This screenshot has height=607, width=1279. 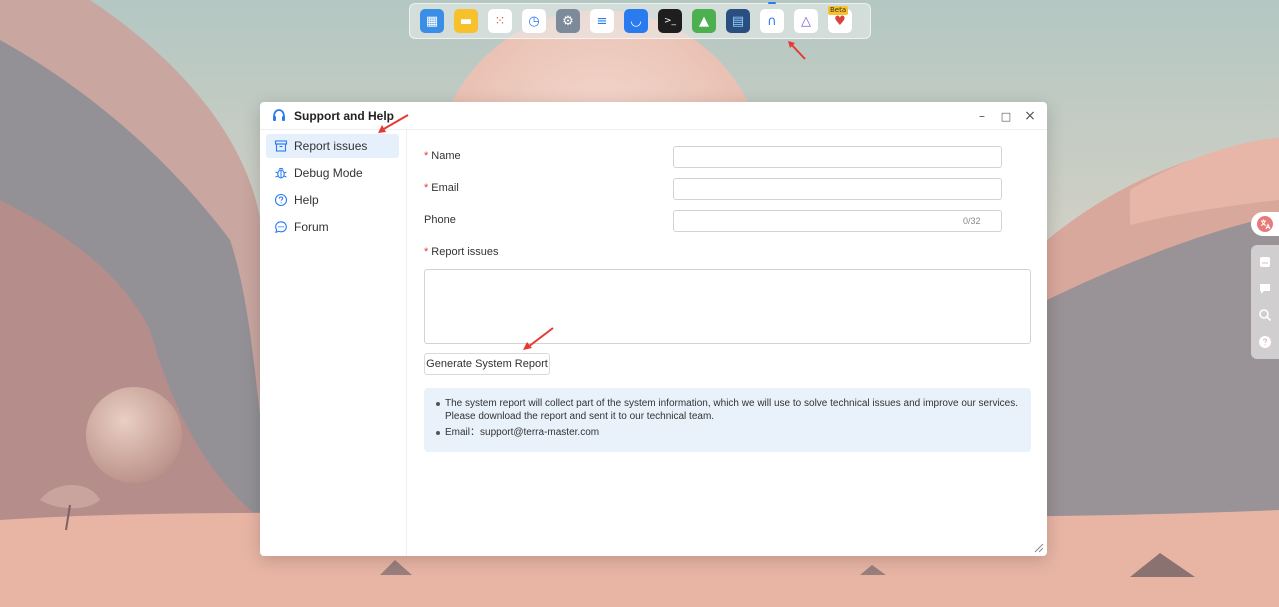 I want to click on notes-icon: ▬, so click(x=466, y=21).